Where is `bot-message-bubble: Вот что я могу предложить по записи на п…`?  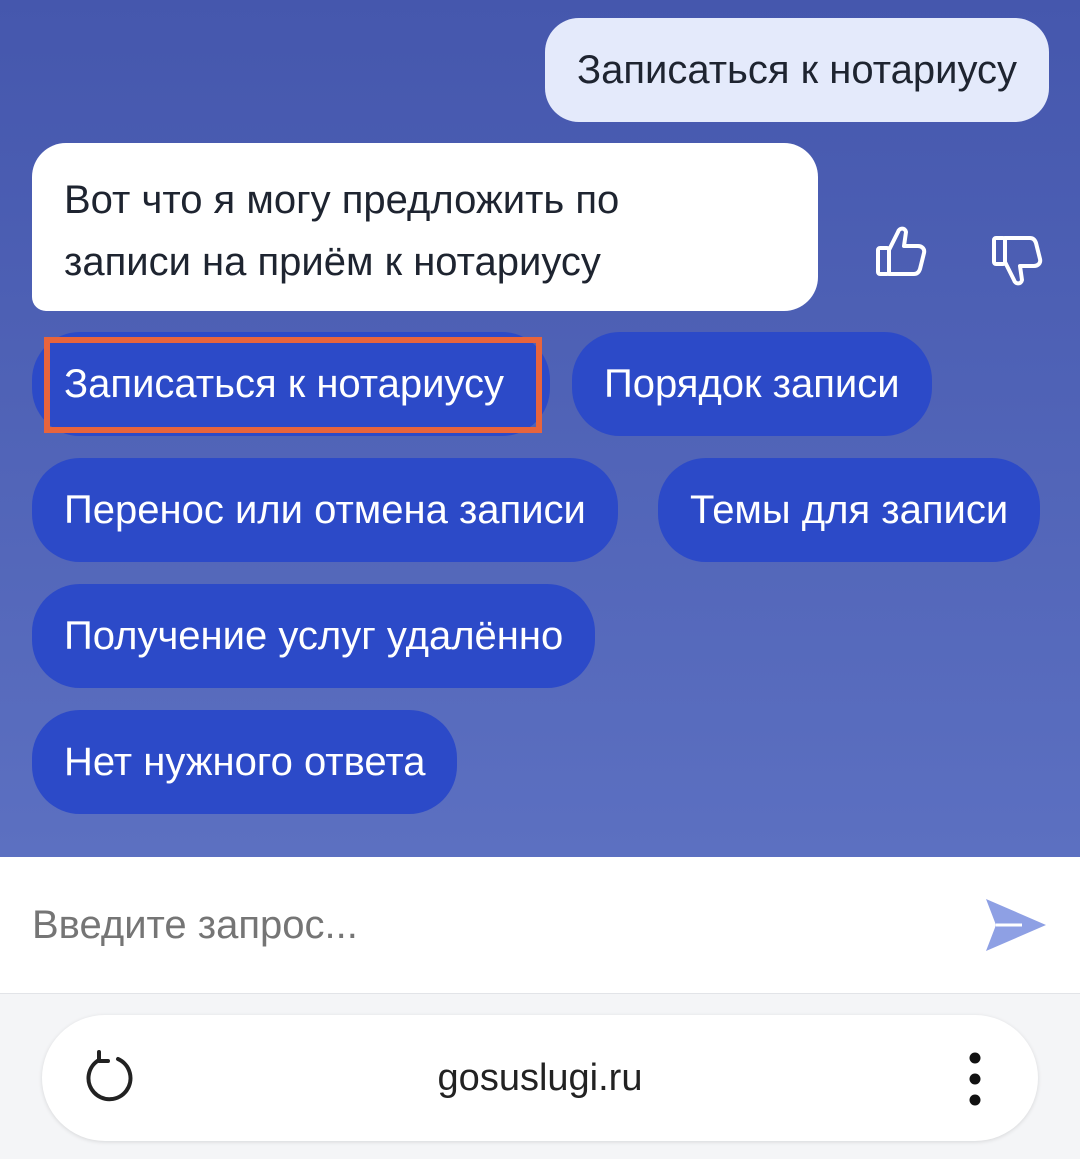
bot-message-bubble: Вот что я могу предложить по записи на п… is located at coordinates (425, 227).